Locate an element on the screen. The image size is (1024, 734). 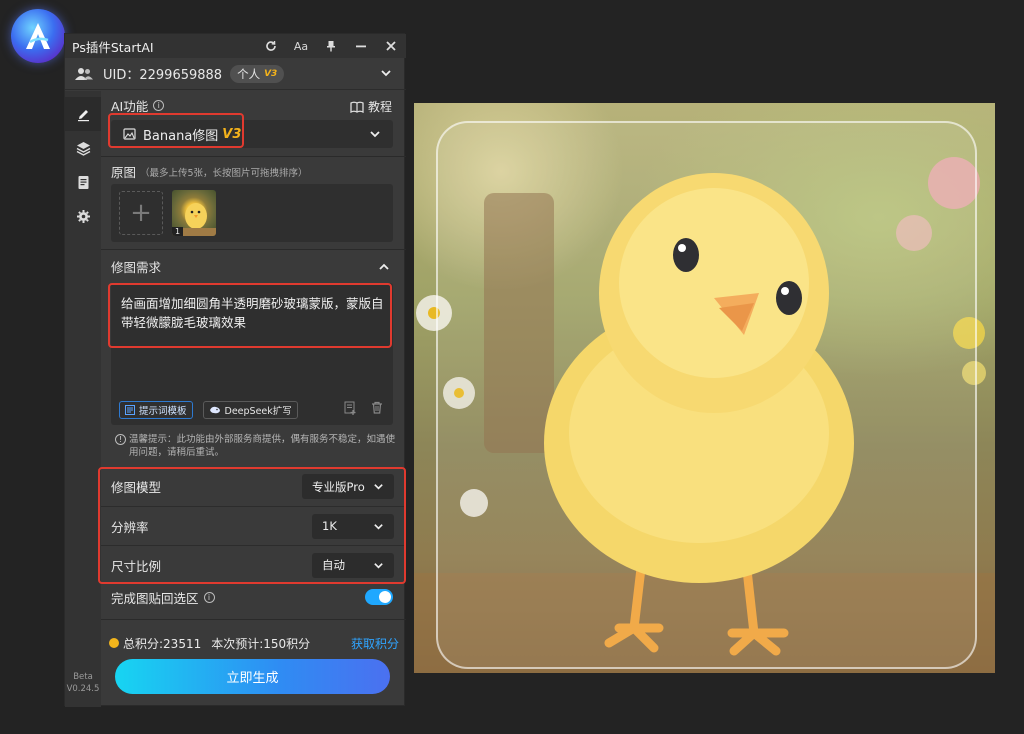
window-title: Ps插件StartAI is located at coordinates (113, 47).